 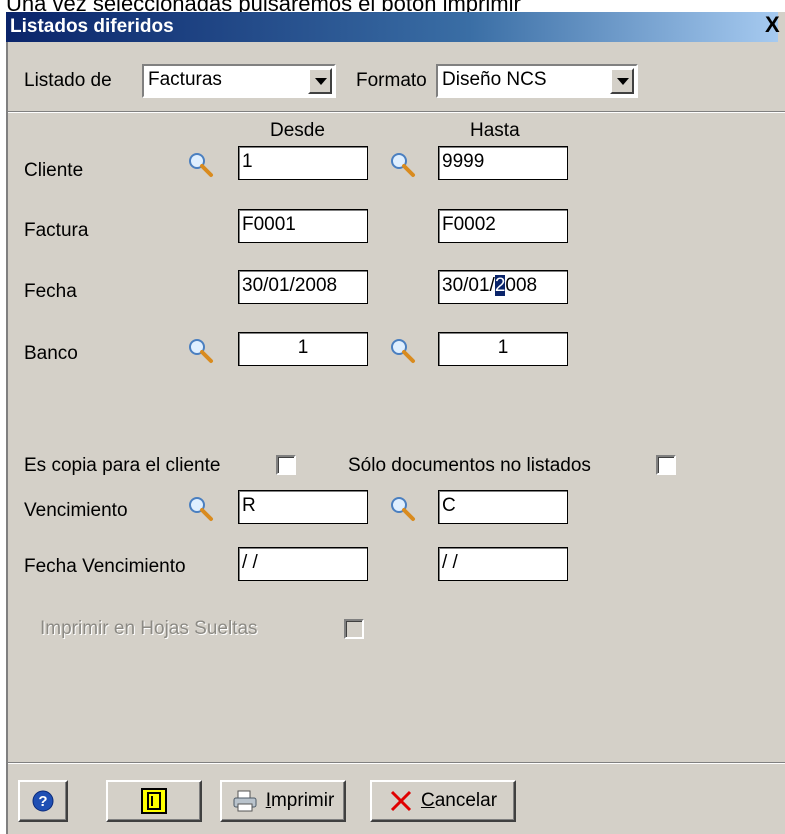 What do you see at coordinates (54, 170) in the screenshot?
I see `cliente-label: Cliente` at bounding box center [54, 170].